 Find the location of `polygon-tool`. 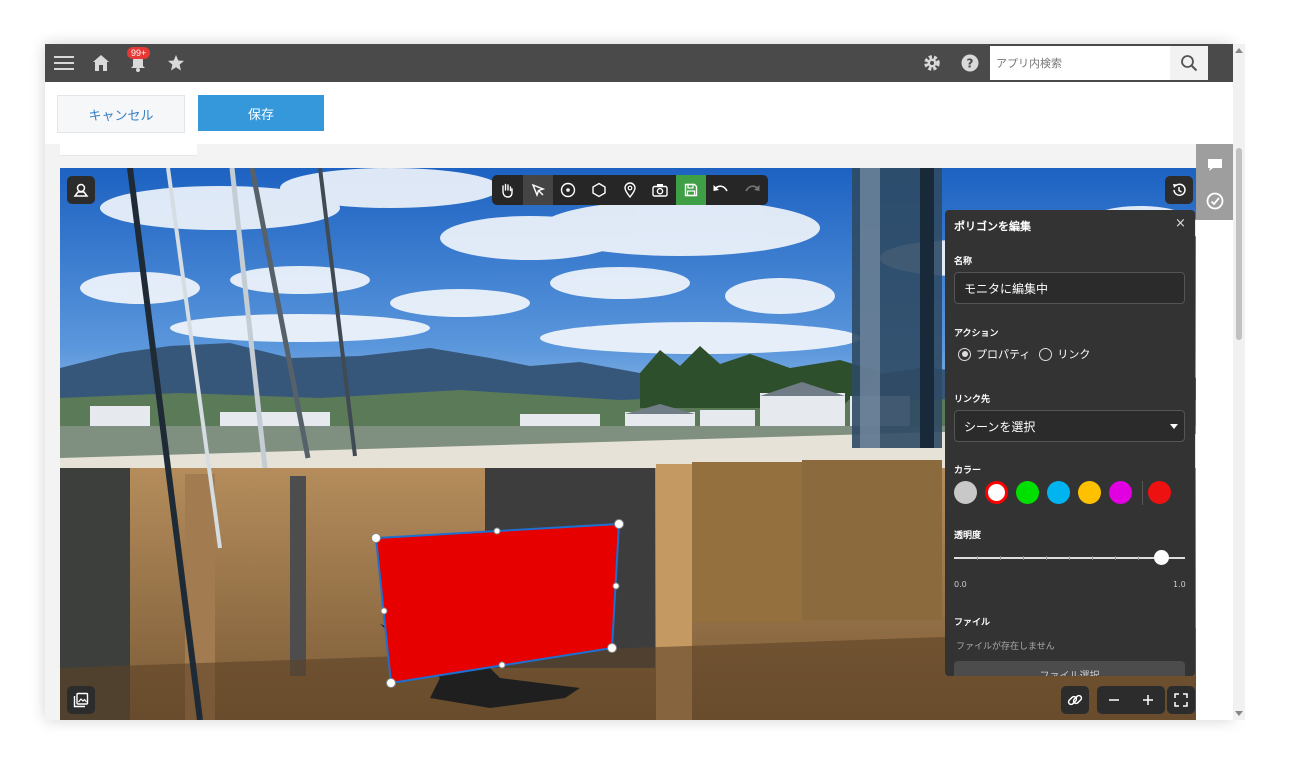

polygon-tool is located at coordinates (599, 190).